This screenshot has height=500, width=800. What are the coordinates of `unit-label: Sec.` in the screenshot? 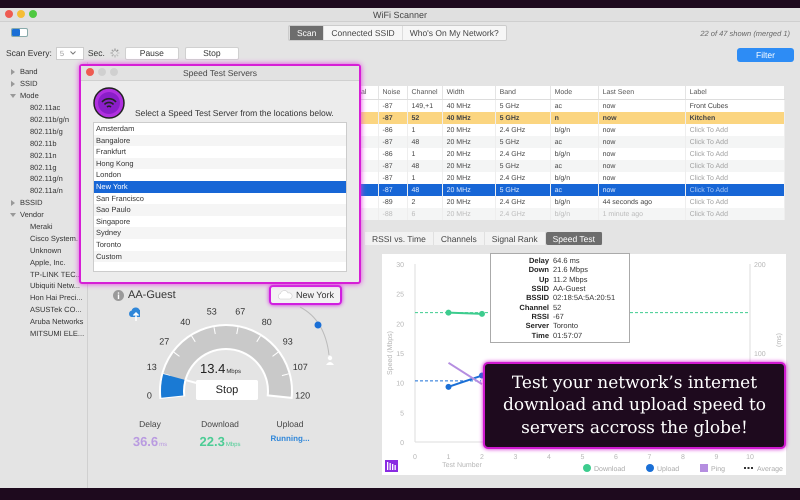 It's located at (96, 53).